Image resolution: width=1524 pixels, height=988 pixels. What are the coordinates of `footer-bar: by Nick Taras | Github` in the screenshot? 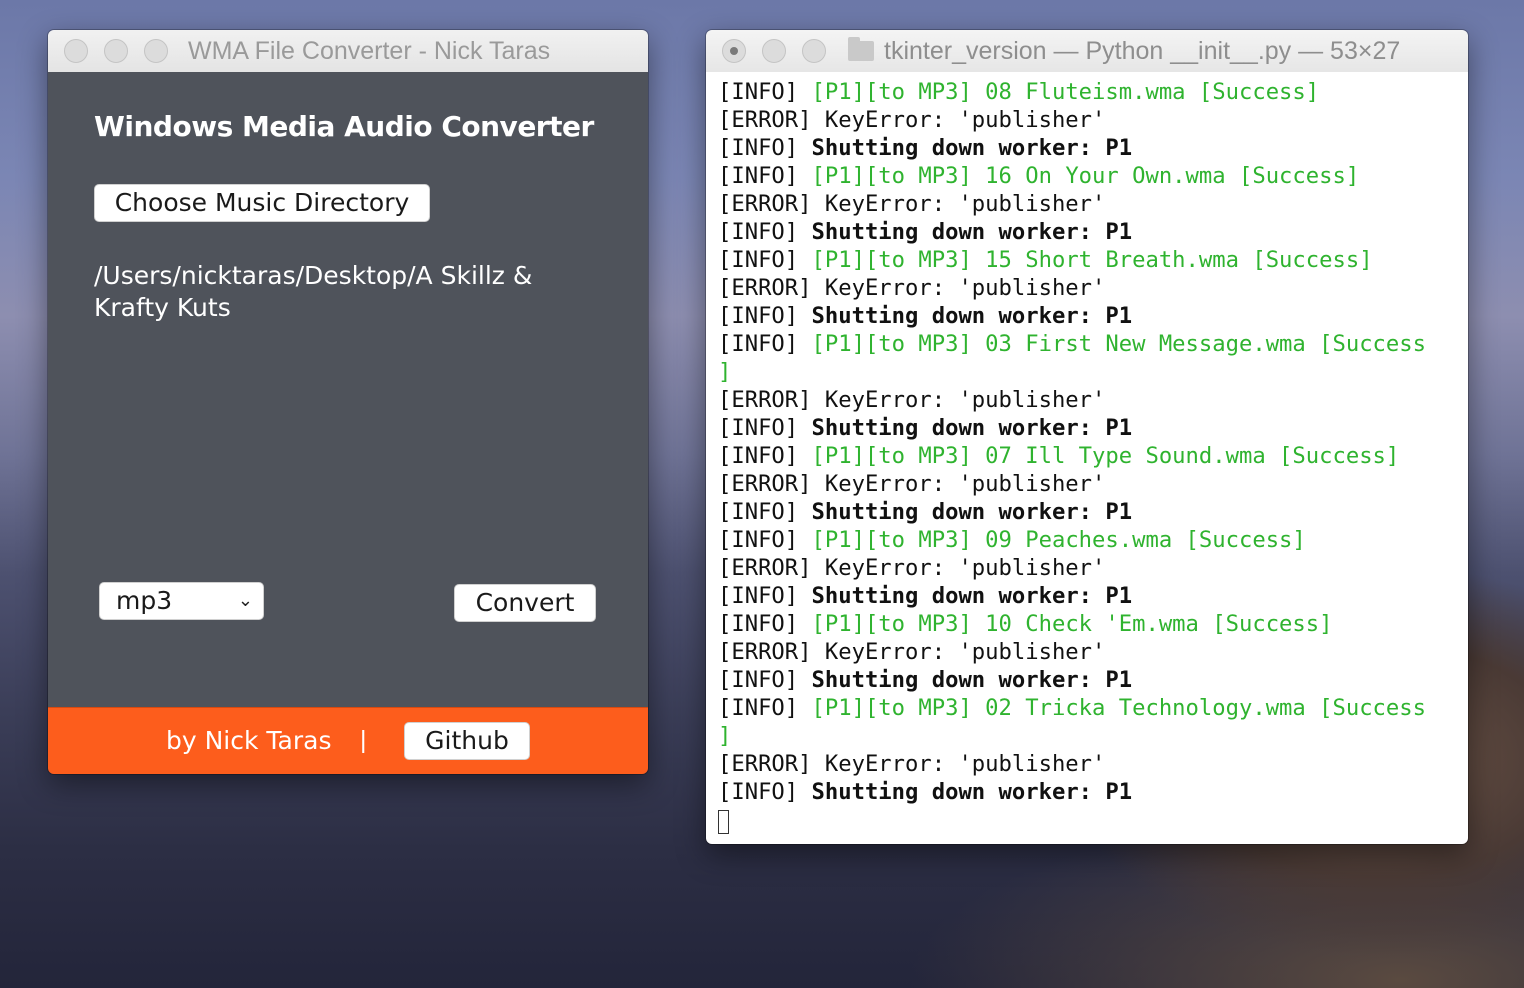 It's located at (348, 740).